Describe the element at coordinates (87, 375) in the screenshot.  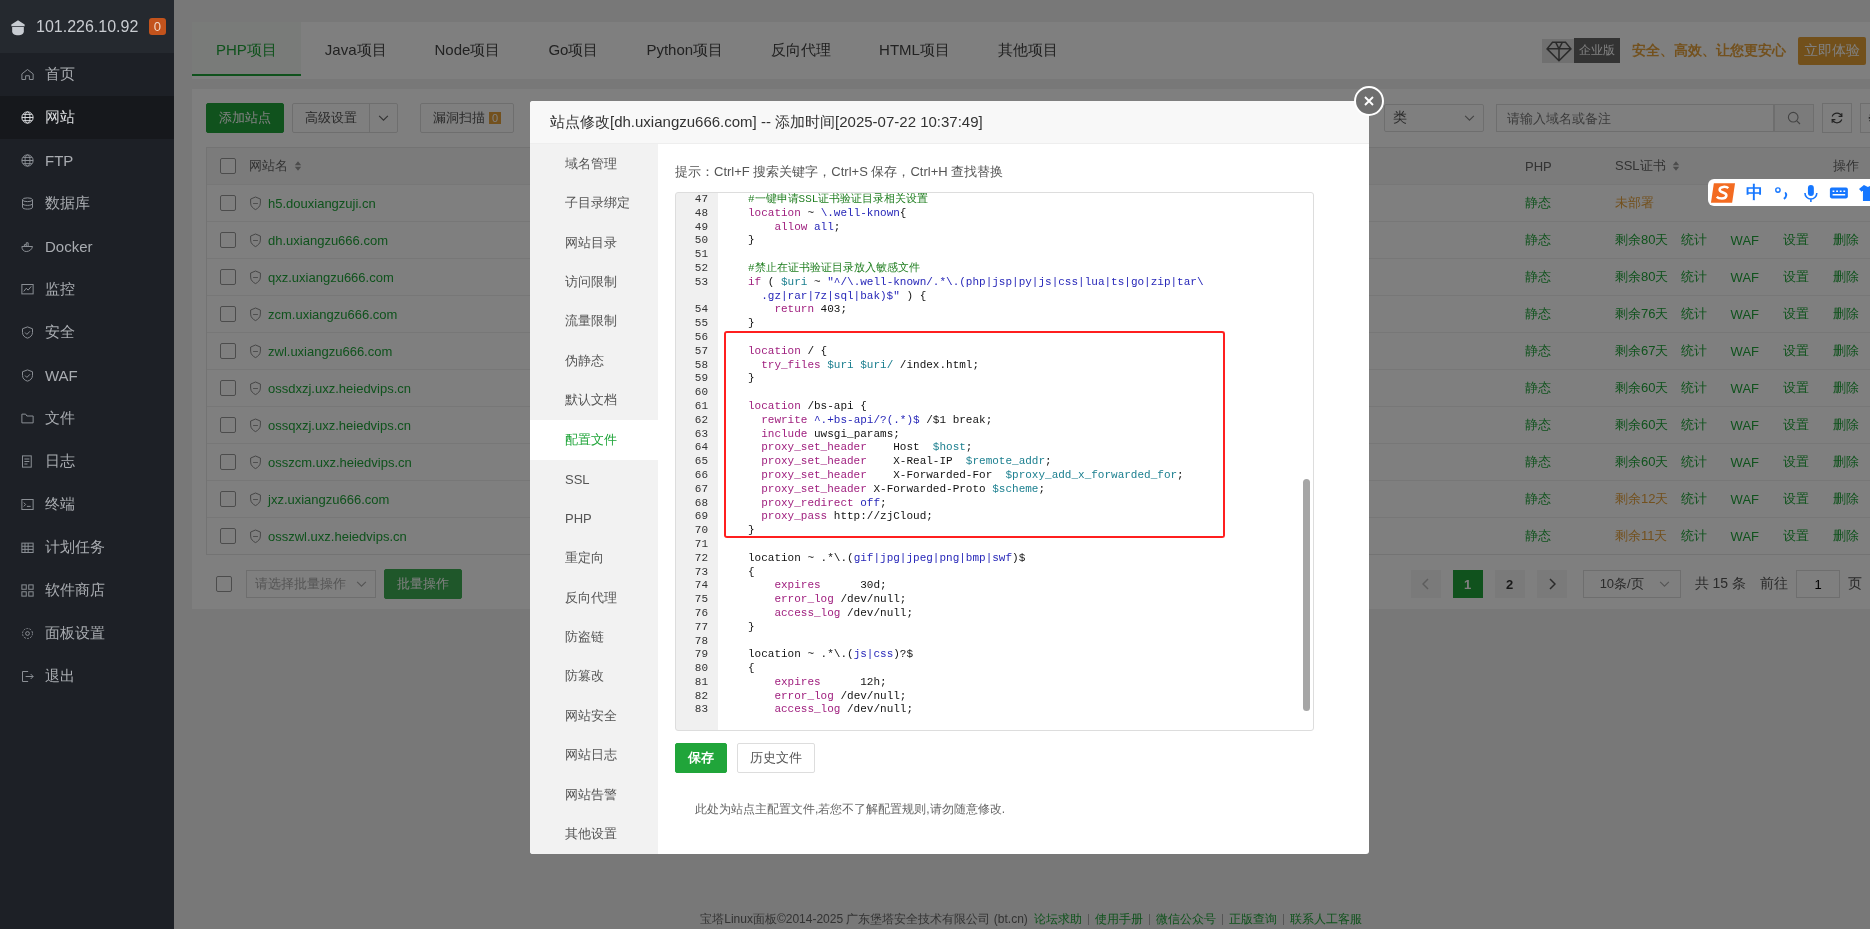
I see `sidebar-item: WAF` at that location.